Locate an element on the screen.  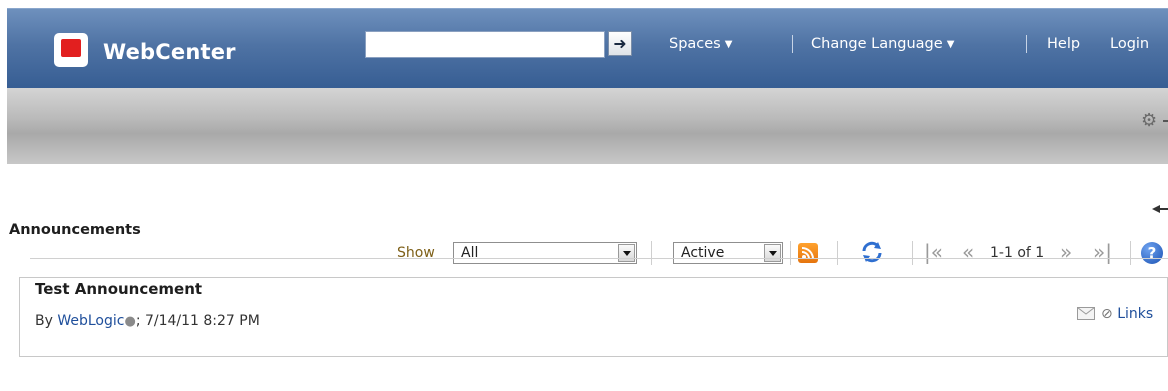
author-link: WebLogic is located at coordinates (90, 321).